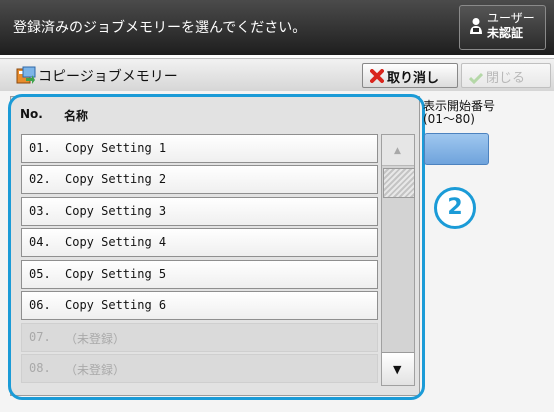  What do you see at coordinates (377, 75) in the screenshot?
I see `cancel-x-icon` at bounding box center [377, 75].